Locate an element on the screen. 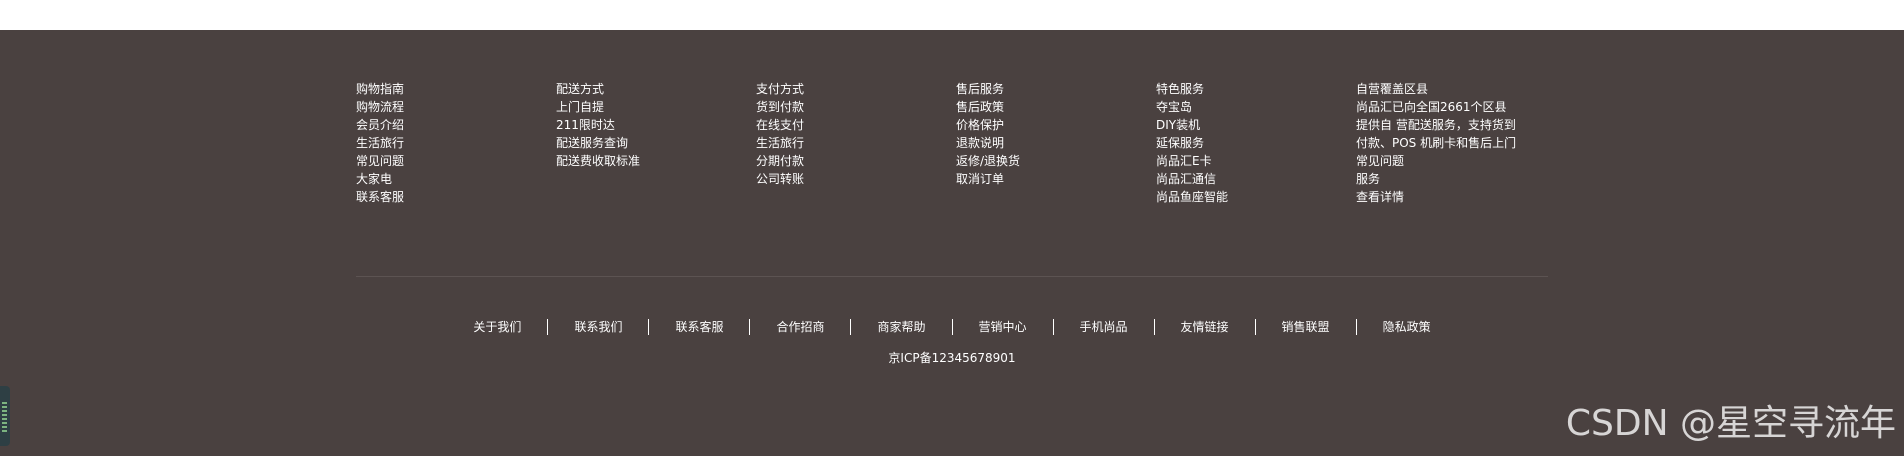  bottom-link-merchant-help: 商家帮助 is located at coordinates (901, 327).